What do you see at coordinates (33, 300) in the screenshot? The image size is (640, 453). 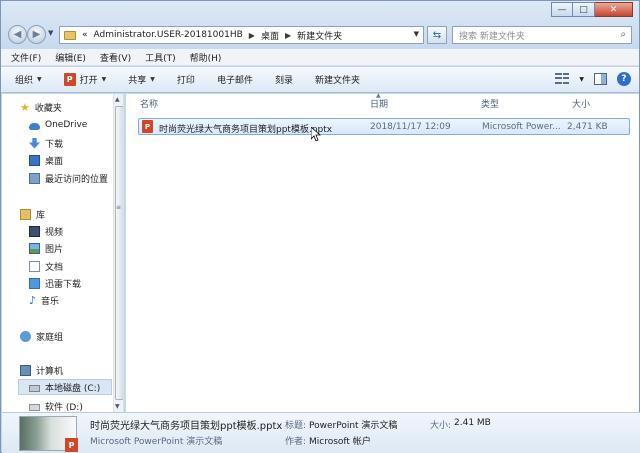 I see `music-icon: ♪` at bounding box center [33, 300].